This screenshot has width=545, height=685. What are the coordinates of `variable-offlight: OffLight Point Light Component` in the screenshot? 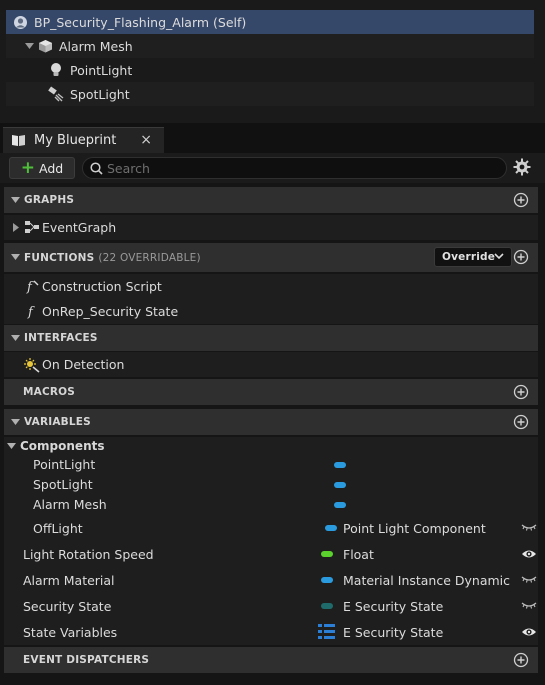 It's located at (271, 528).